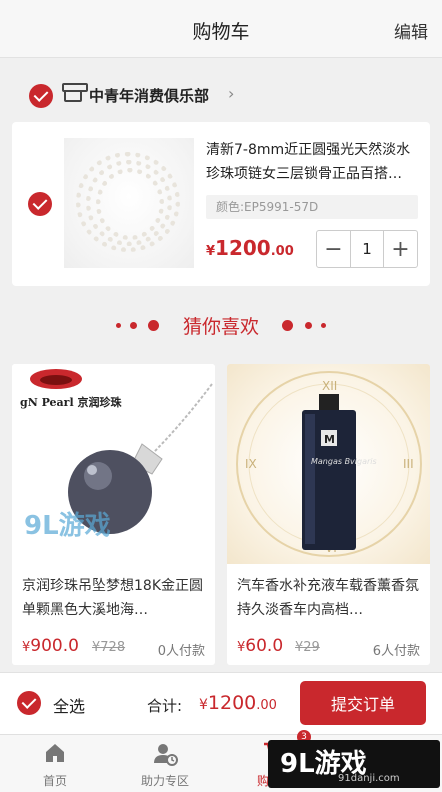 This screenshot has width=442, height=792. Describe the element at coordinates (282, 251) in the screenshot. I see `price-decimal: .00` at that location.